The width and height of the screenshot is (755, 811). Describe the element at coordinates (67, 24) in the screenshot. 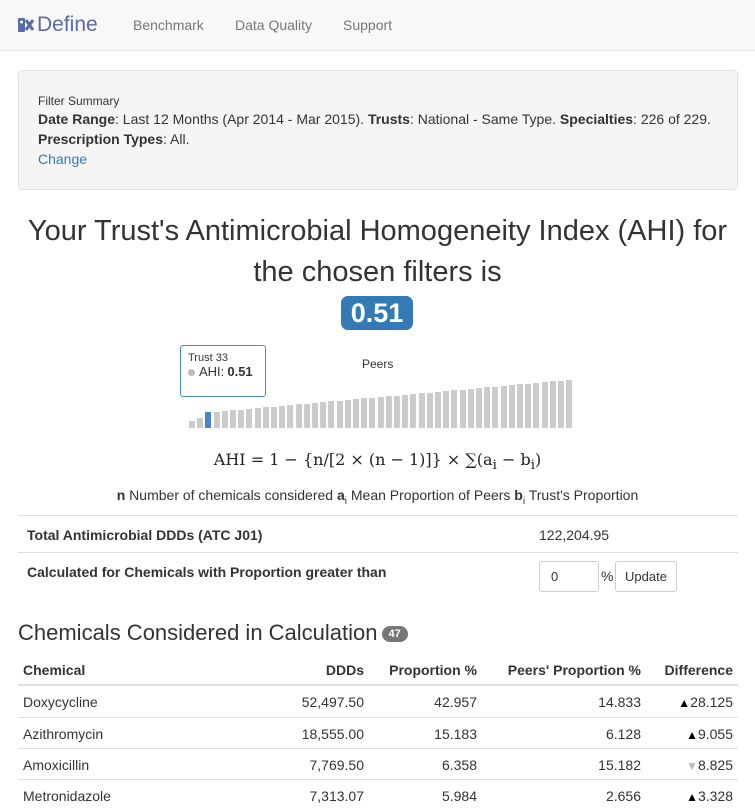

I see `brand-name: Define` at that location.